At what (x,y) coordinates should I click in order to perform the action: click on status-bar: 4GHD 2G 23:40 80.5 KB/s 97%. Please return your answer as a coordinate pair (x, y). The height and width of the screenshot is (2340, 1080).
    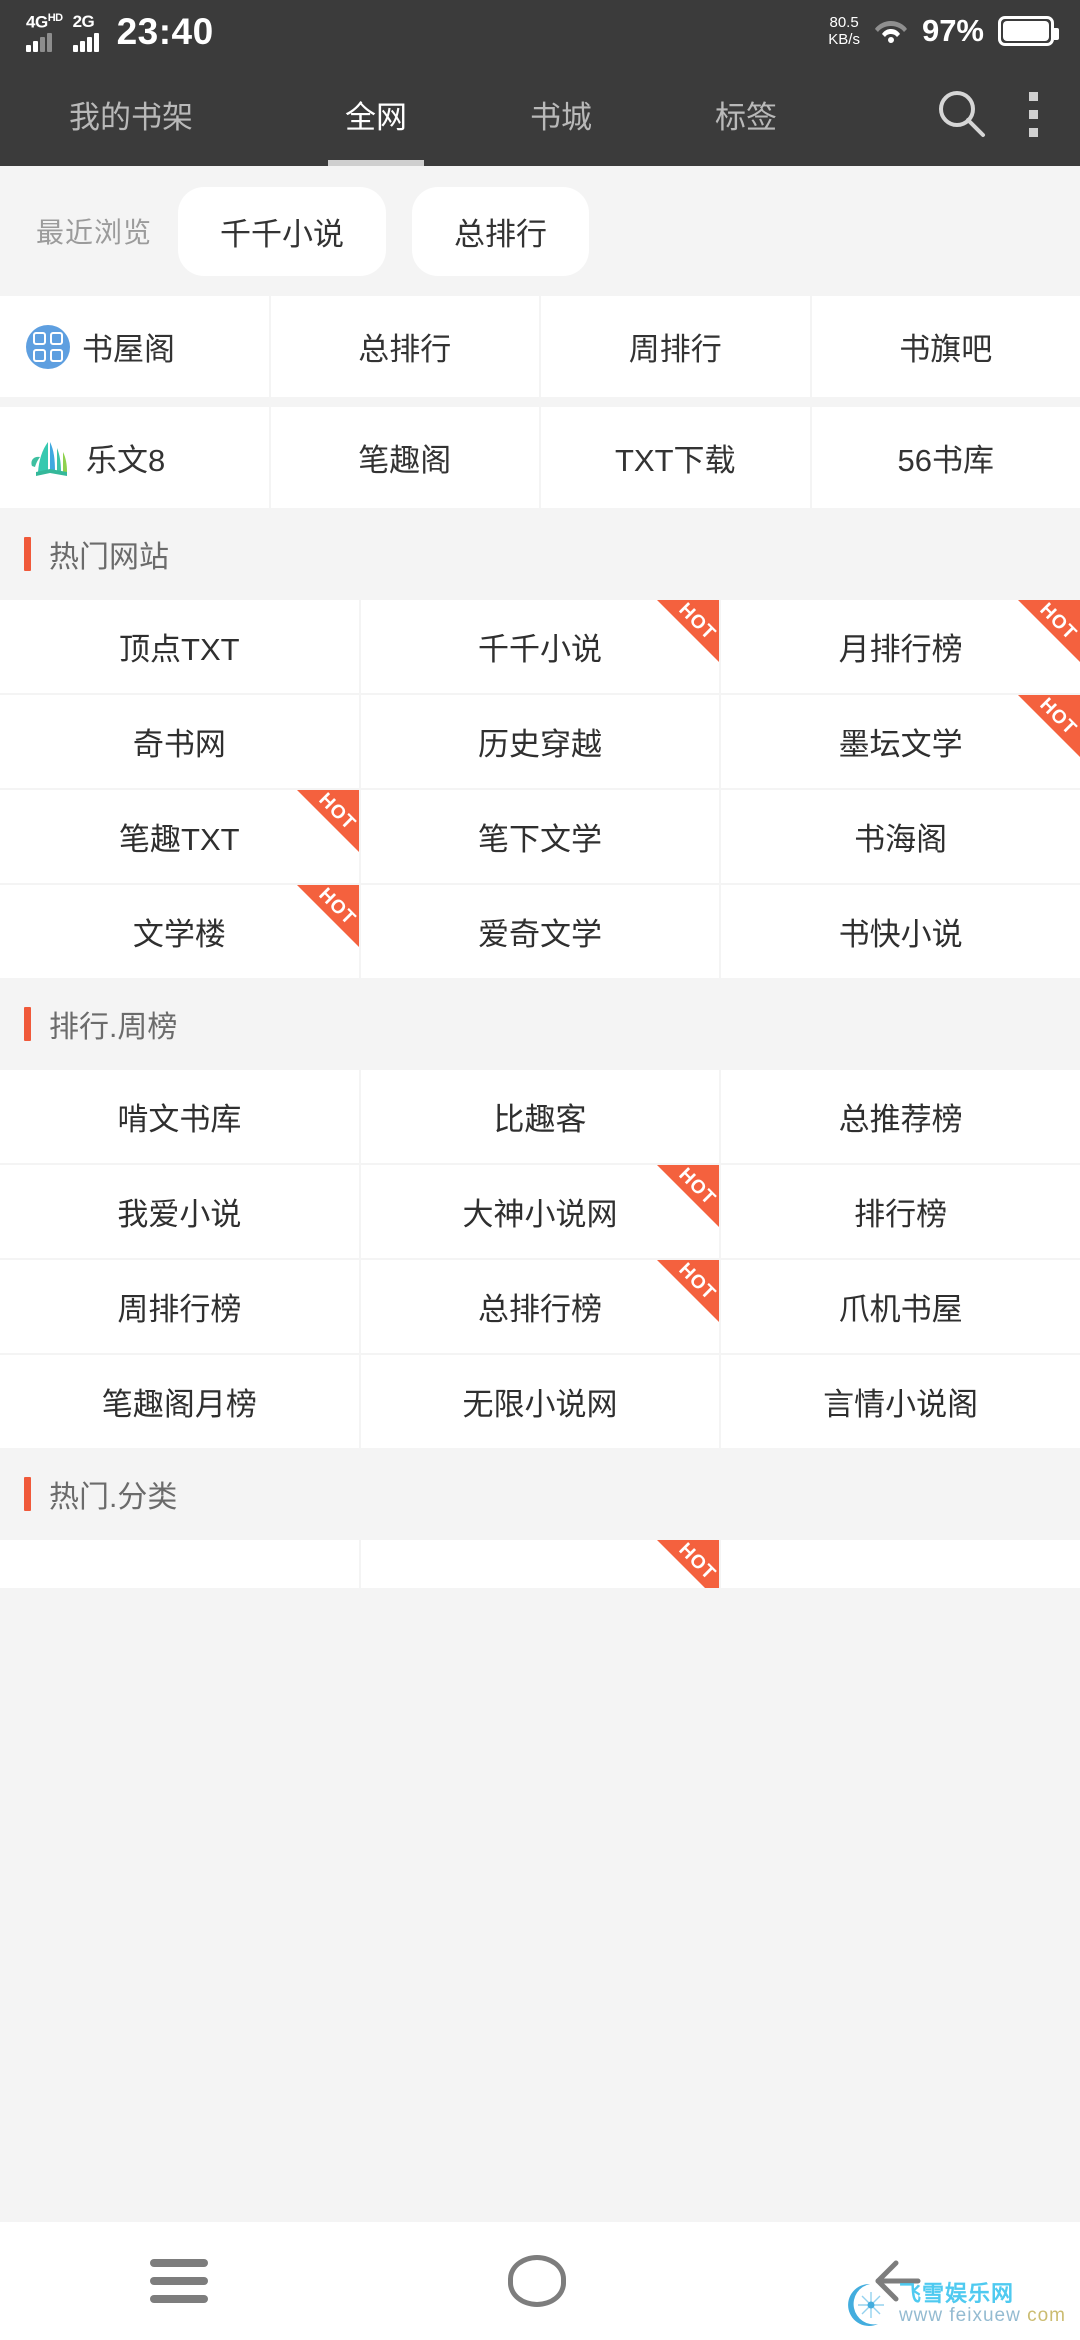
    Looking at the image, I should click on (540, 31).